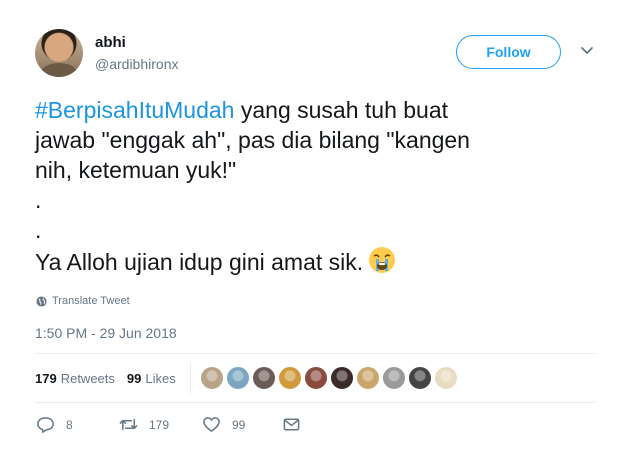 The image size is (631, 463). I want to click on divider-bottom, so click(315, 402).